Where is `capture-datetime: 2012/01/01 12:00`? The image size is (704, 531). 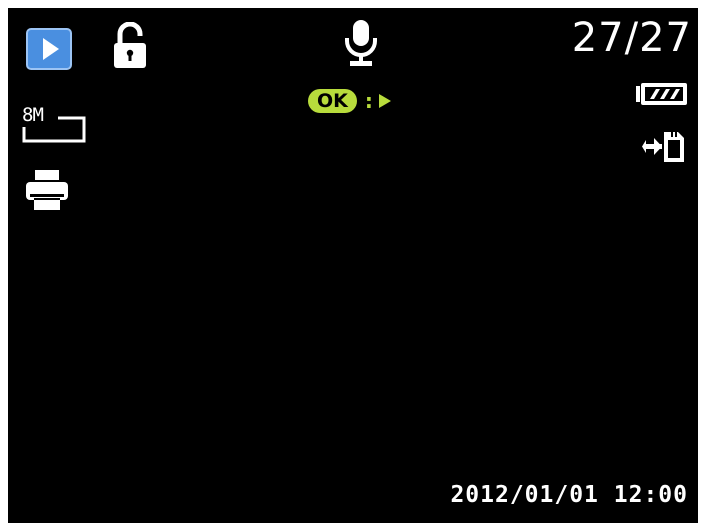 capture-datetime: 2012/01/01 12:00 is located at coordinates (569, 495).